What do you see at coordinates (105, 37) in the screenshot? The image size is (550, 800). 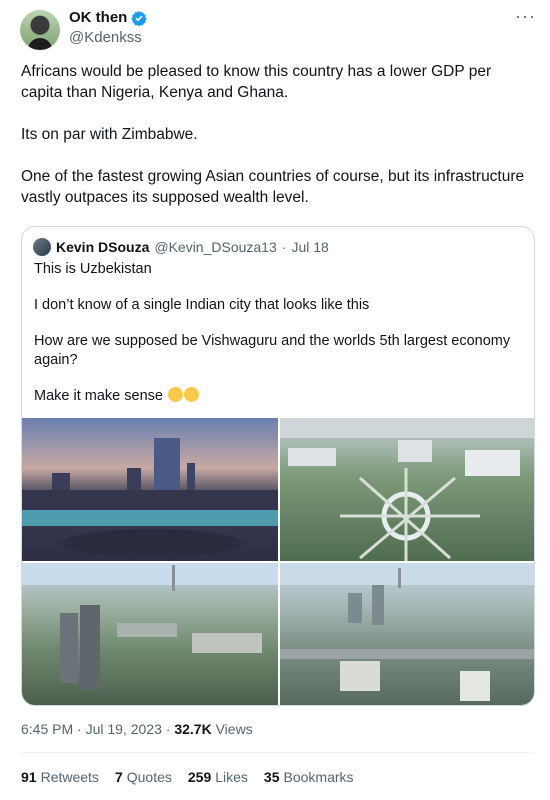 I see `author-handle: @Kdenkss` at bounding box center [105, 37].